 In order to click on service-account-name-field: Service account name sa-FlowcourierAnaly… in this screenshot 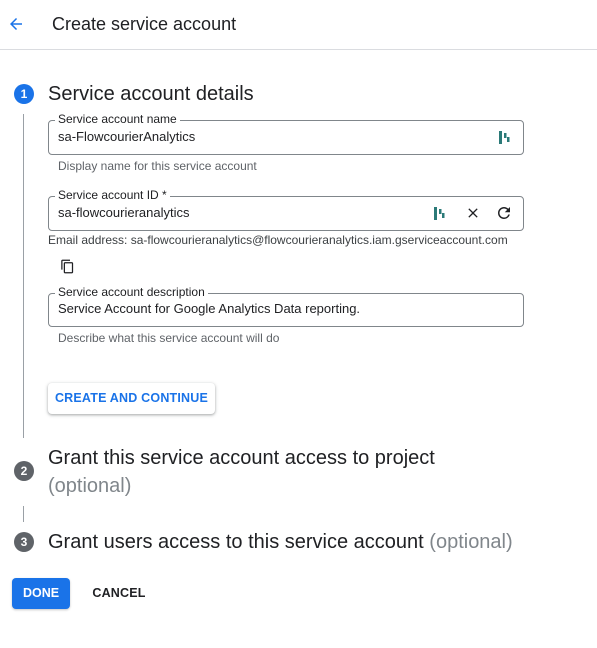, I will do `click(286, 133)`.